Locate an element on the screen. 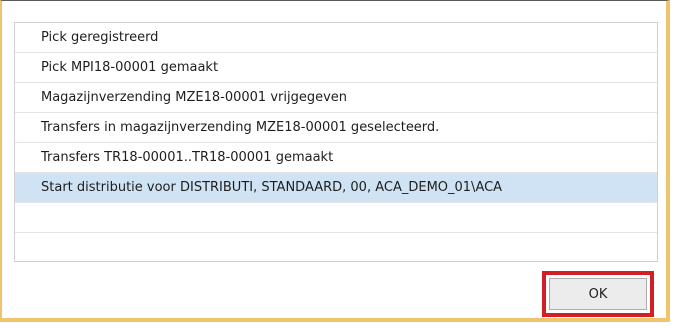 The width and height of the screenshot is (676, 328). message-row: Pick geregistreerd is located at coordinates (336, 38).